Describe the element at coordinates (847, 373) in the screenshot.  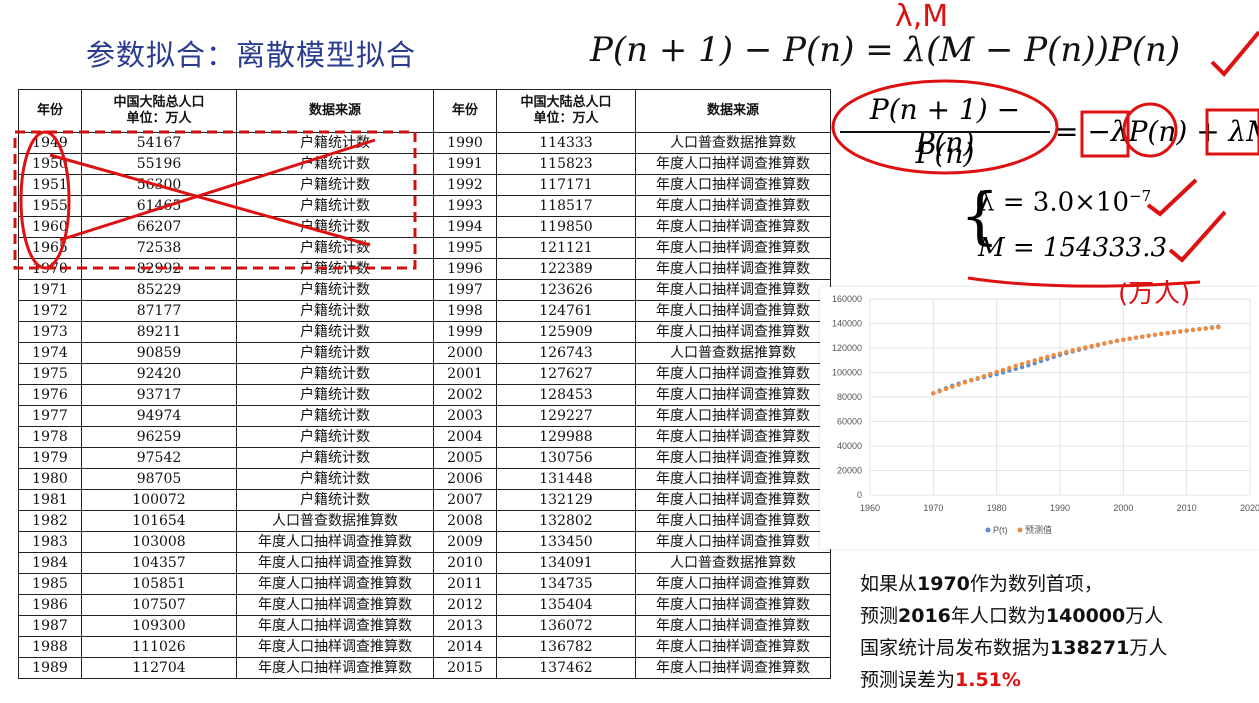
I see `y-tick-label: 100000` at that location.